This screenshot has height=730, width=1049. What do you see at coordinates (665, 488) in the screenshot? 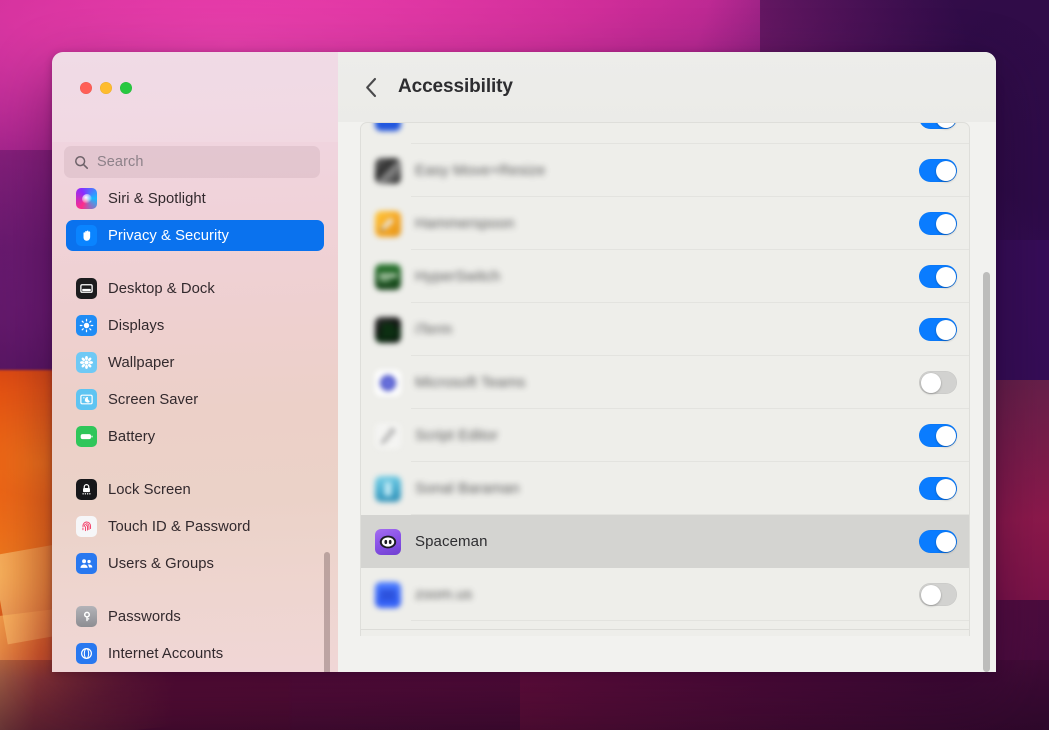
I see `table-row: Sonal Baraman` at bounding box center [665, 488].